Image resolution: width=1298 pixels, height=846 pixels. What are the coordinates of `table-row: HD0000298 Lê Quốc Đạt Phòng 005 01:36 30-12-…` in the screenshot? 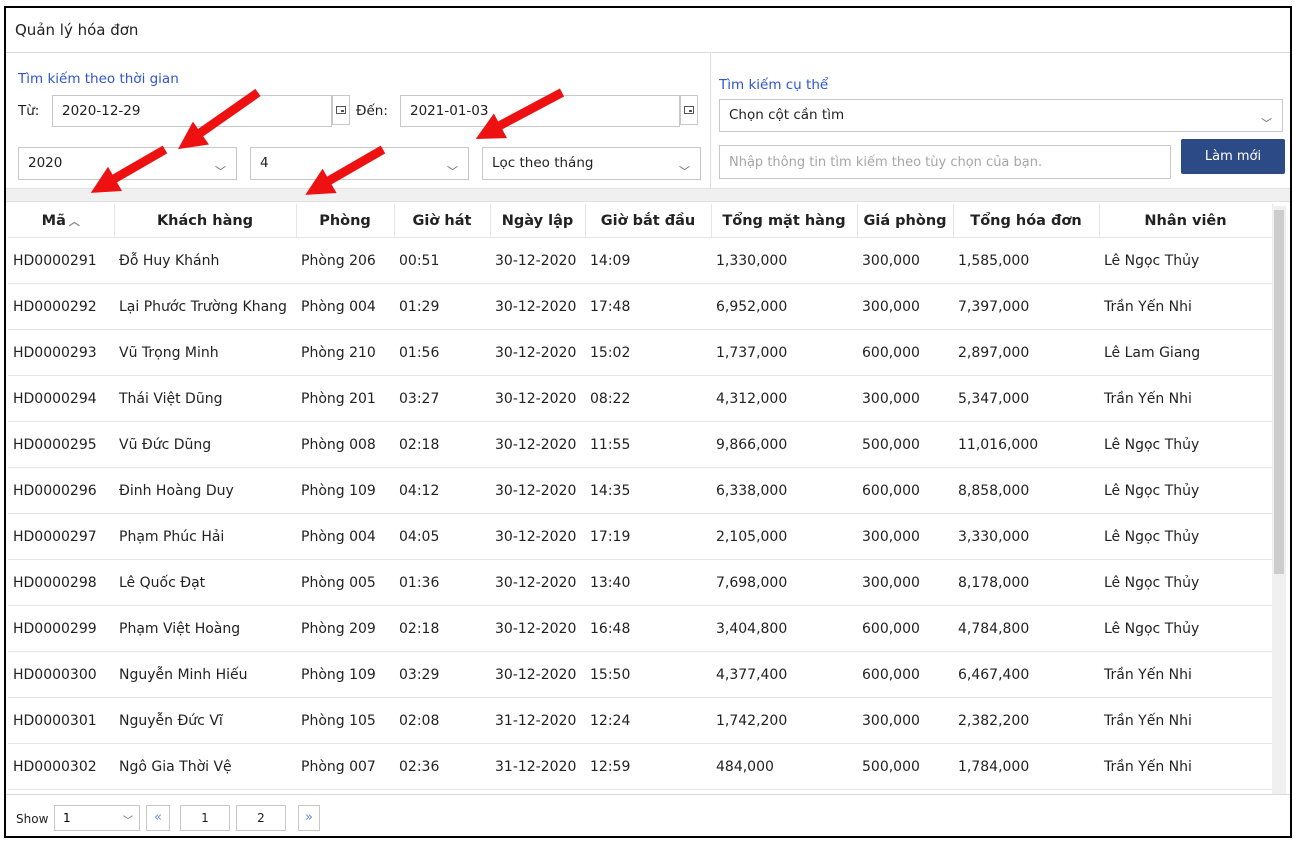 It's located at (640, 582).